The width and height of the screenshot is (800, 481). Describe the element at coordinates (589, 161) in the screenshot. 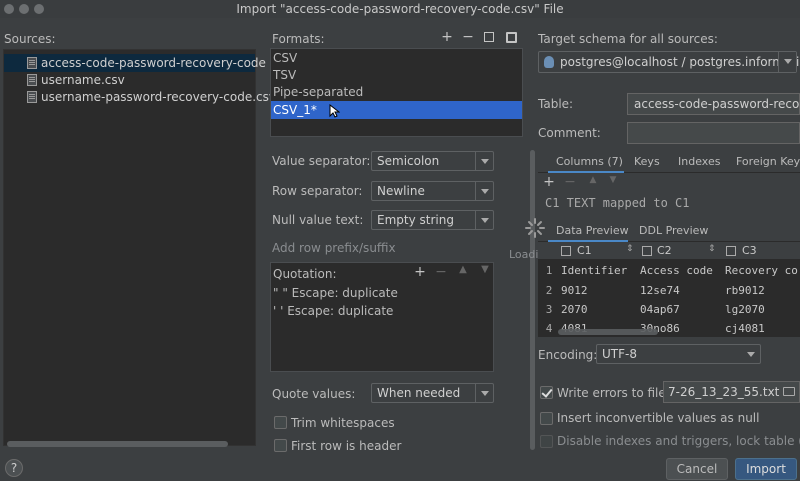

I see `tab-columns: Columns (7)` at that location.